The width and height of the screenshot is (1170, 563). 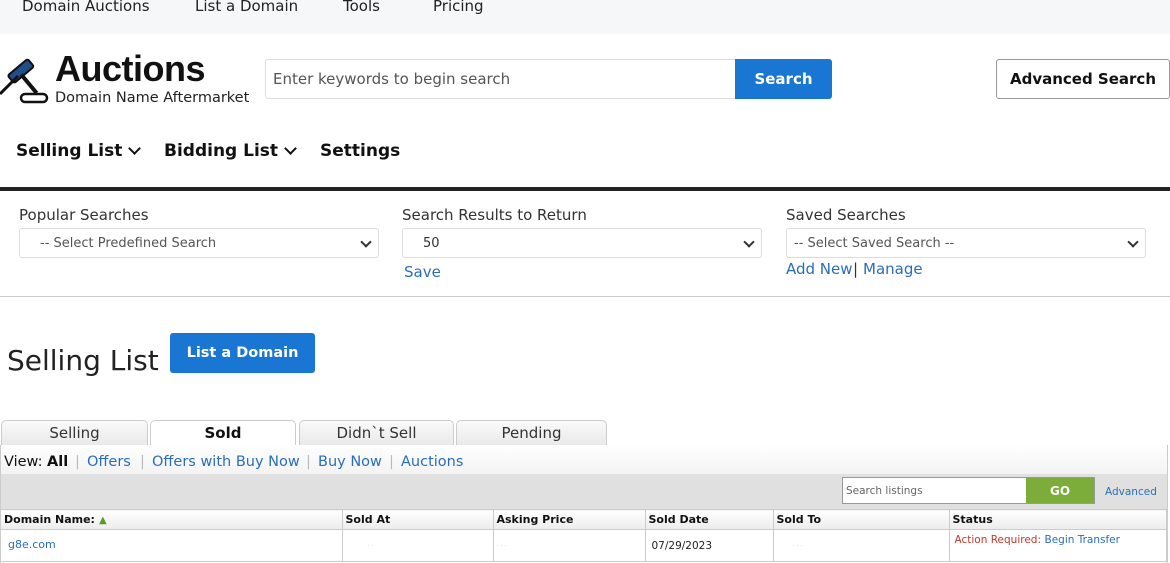 What do you see at coordinates (861, 545) in the screenshot?
I see `cell-sold-to: · · ·` at bounding box center [861, 545].